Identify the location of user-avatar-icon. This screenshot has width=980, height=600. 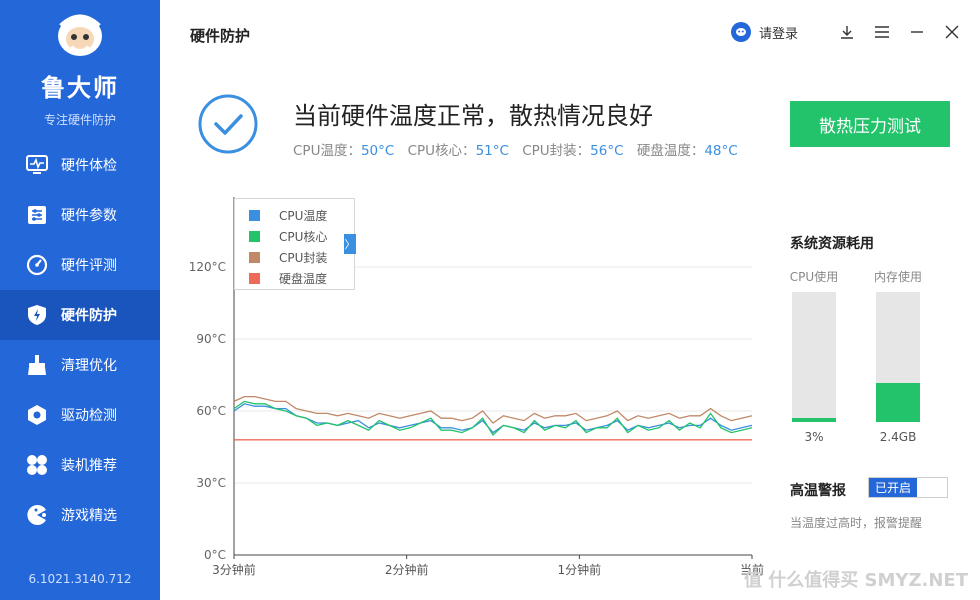
(740, 32).